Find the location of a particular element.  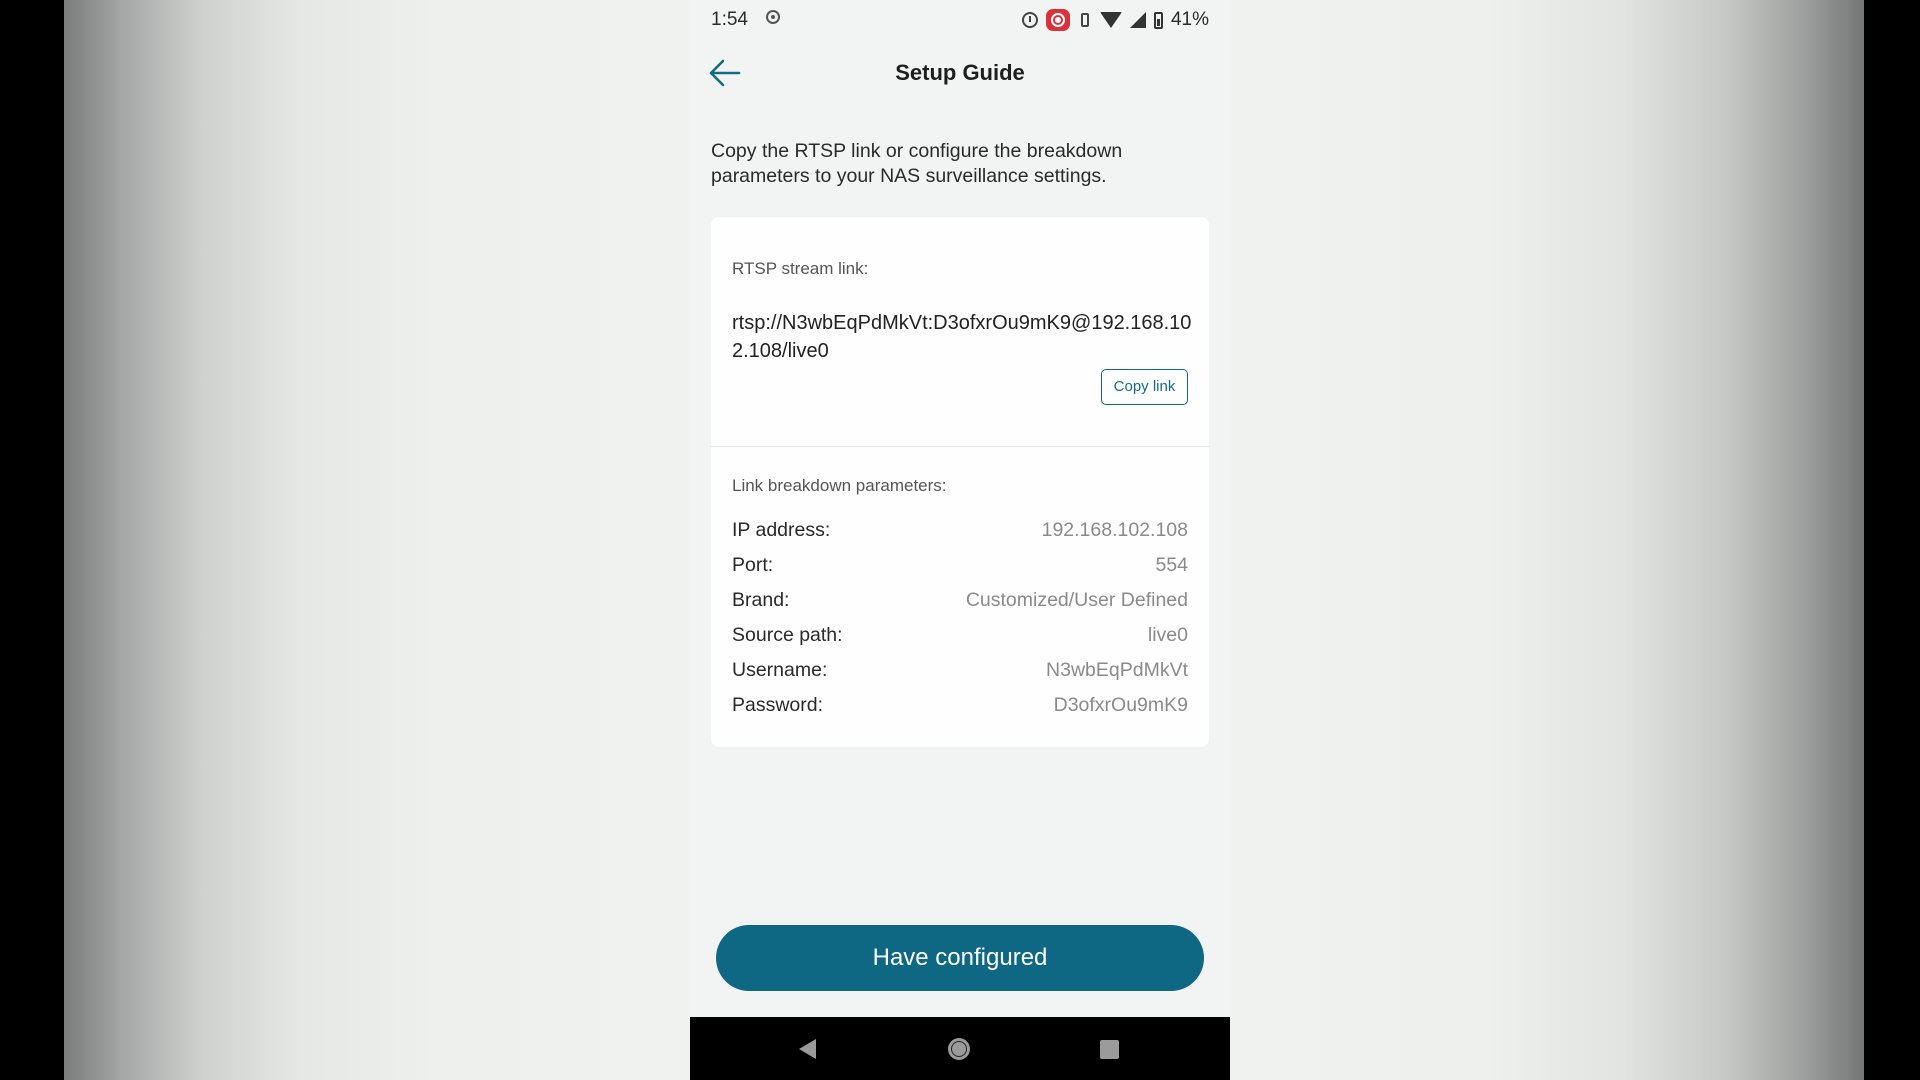

stream-link-label: RTSP stream link: is located at coordinates (800, 268).